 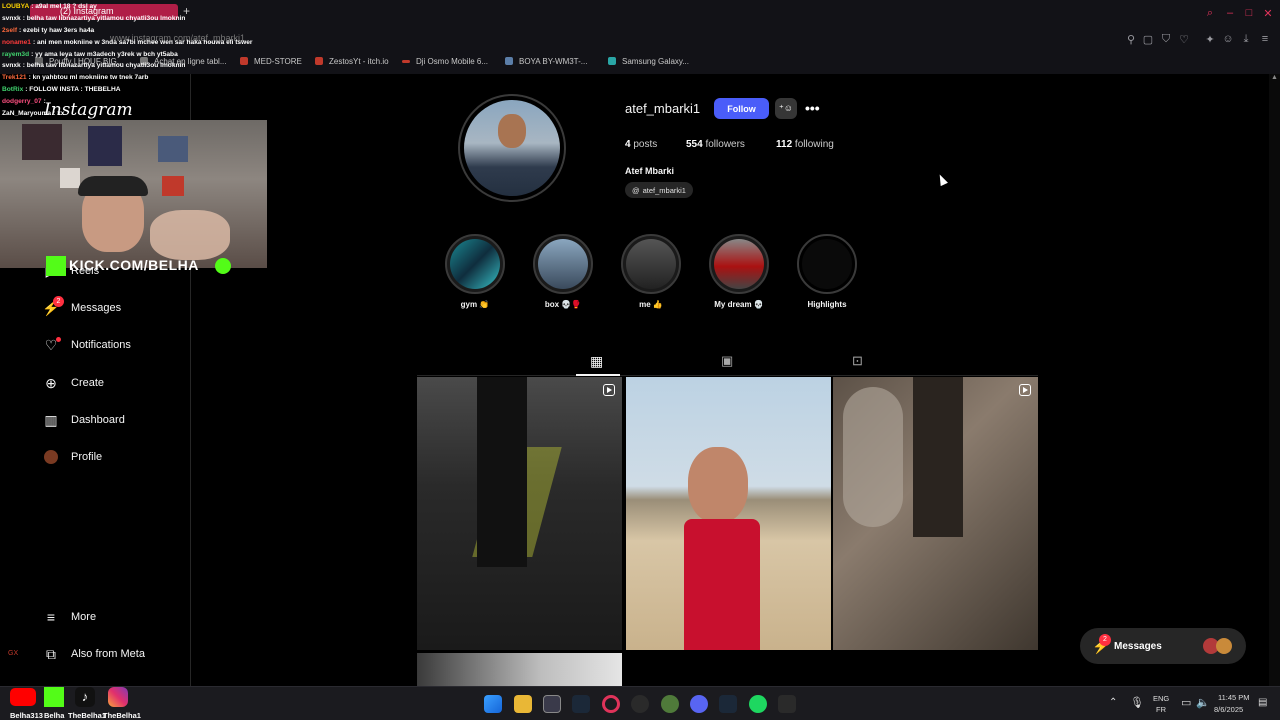 I want to click on streamer-hand, so click(x=190, y=235).